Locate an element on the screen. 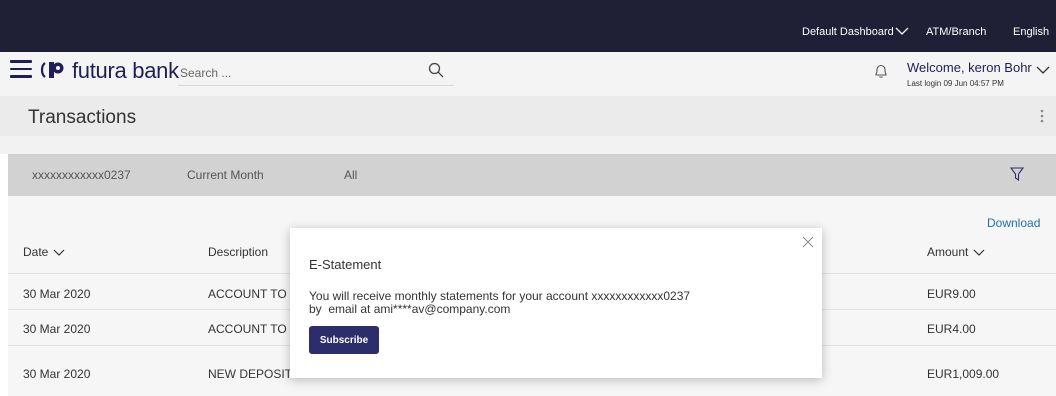 This screenshot has height=396, width=1056. bell-icon is located at coordinates (881, 71).